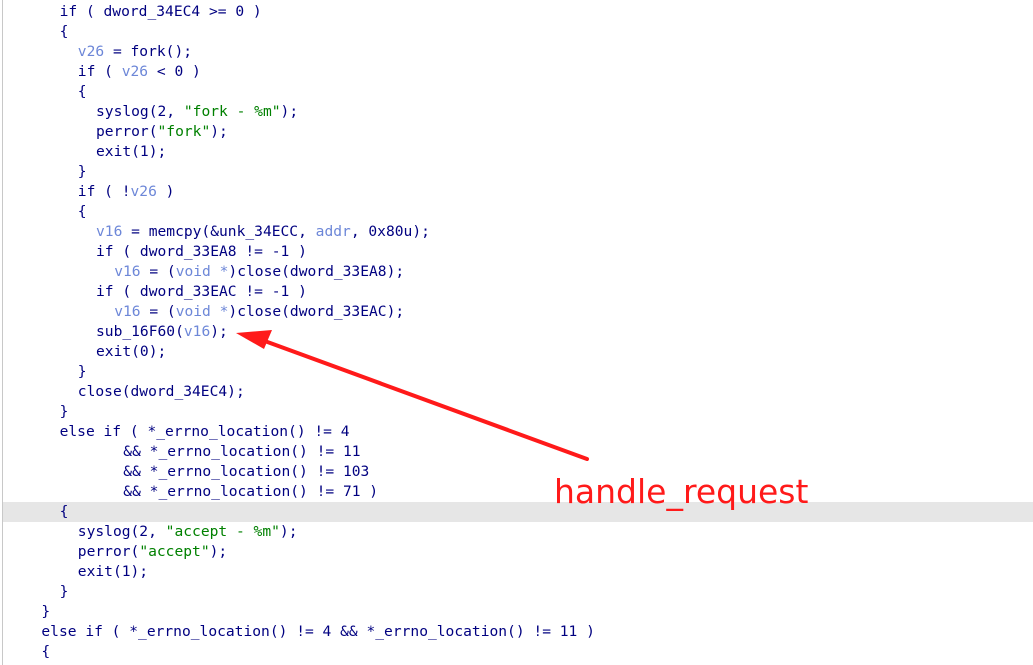  I want to click on code-line: v26 = fork();, so click(518, 52).